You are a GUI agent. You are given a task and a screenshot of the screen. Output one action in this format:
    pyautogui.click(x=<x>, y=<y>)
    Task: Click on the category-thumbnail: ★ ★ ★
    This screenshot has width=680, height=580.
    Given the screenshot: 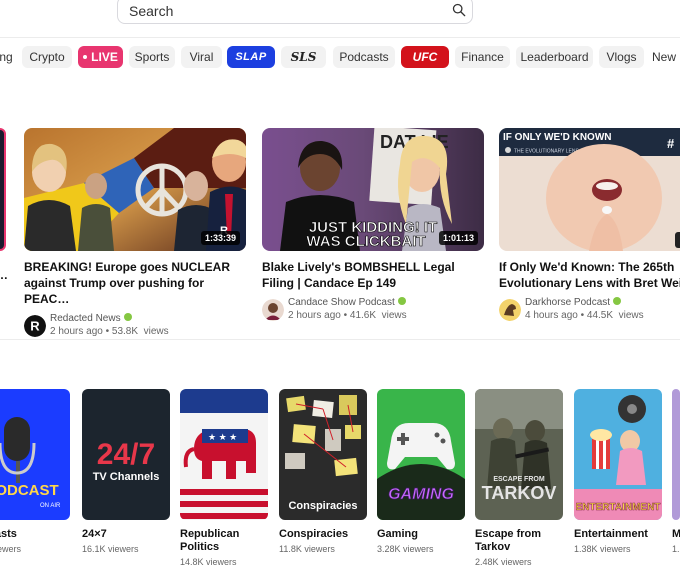 What is the action you would take?
    pyautogui.click(x=224, y=454)
    